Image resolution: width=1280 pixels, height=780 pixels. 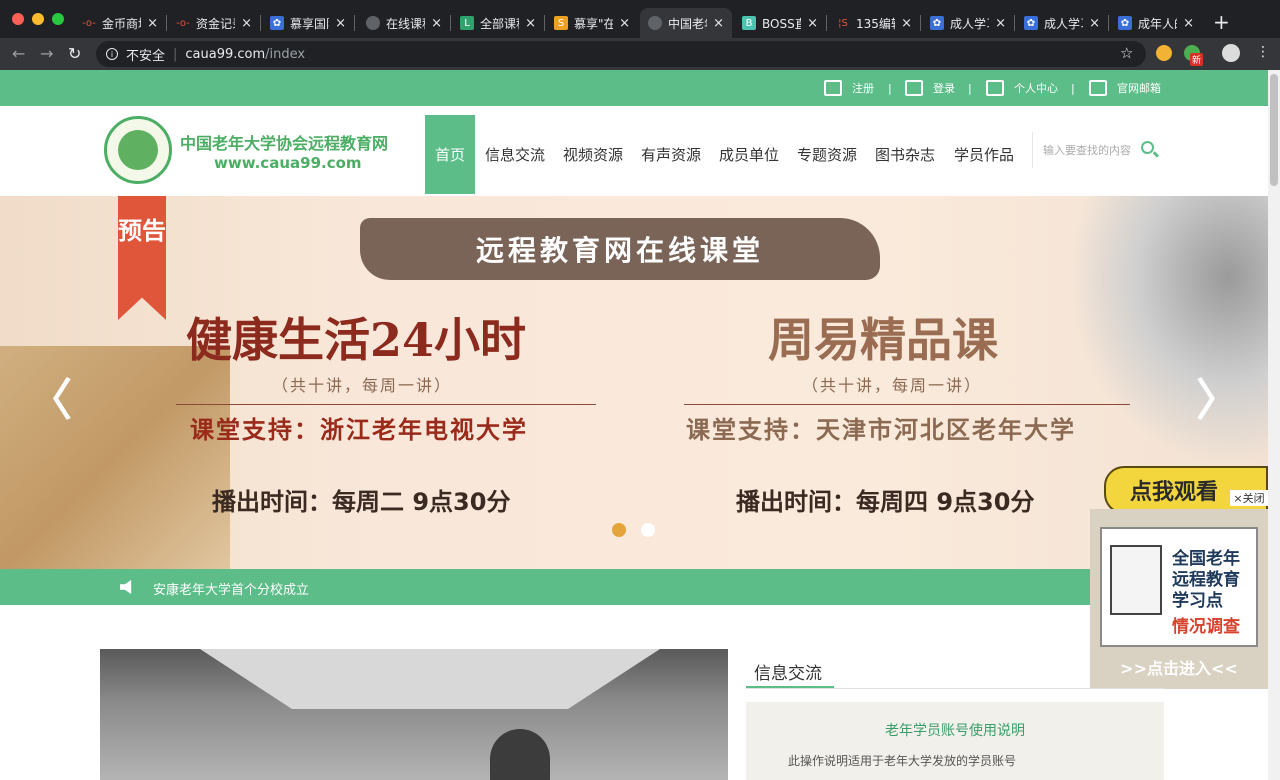 I want to click on logo-icon: S, so click(x=561, y=23).